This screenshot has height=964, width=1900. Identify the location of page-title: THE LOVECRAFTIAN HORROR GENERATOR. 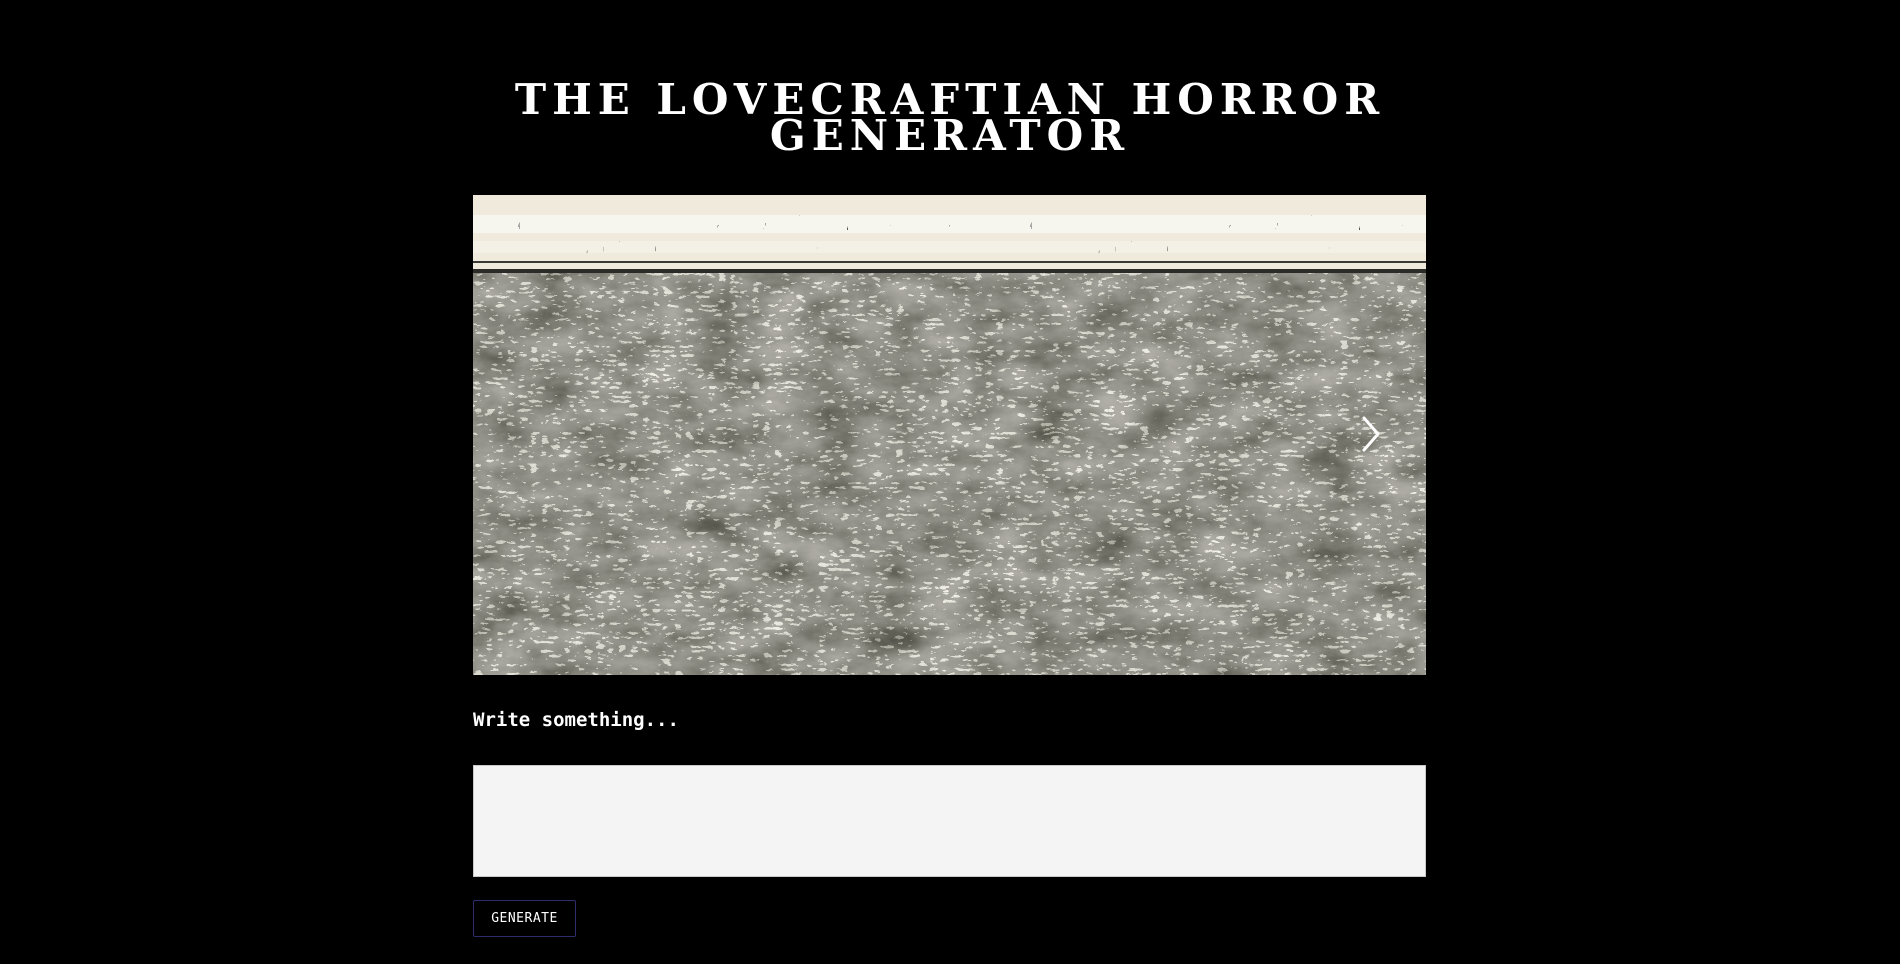
(950, 119).